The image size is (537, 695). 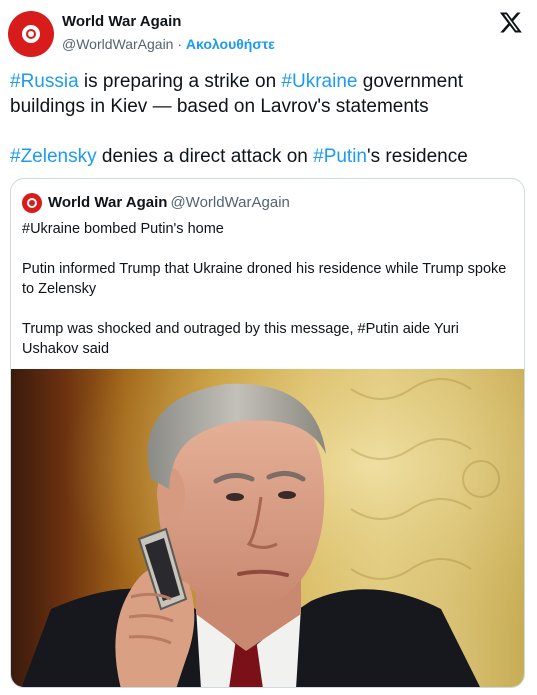 I want to click on avatar-ring-icon, so click(x=32, y=203).